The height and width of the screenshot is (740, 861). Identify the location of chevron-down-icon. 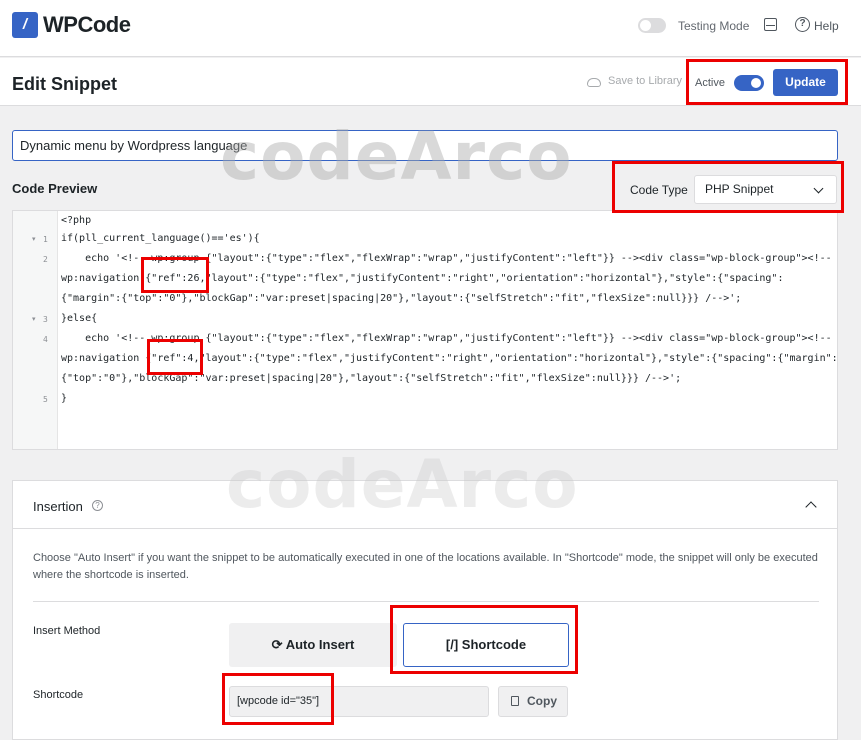
(818, 188).